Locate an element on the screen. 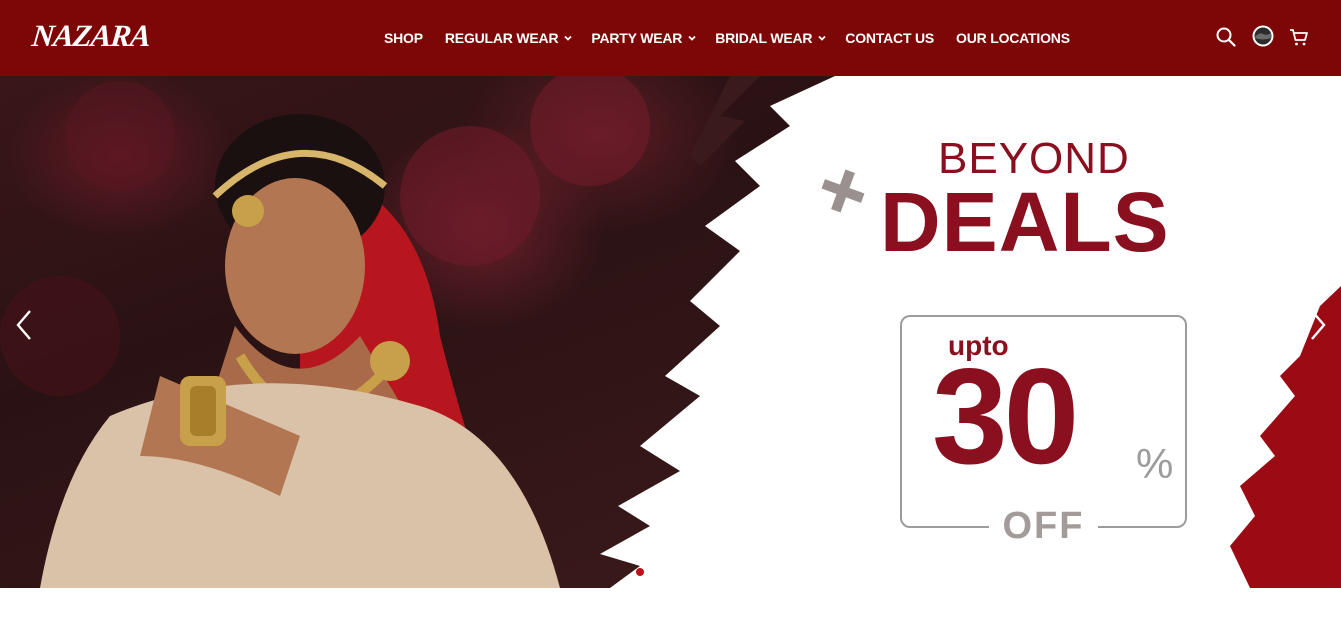 This screenshot has height=629, width=1341. cart-icon is located at coordinates (1299, 37).